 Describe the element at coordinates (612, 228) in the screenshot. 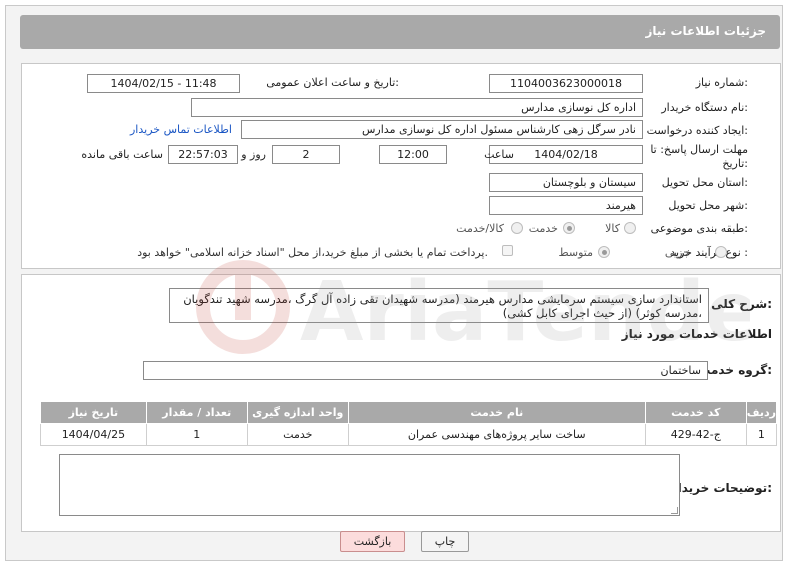

I see `category-option-goods: کالا` at that location.